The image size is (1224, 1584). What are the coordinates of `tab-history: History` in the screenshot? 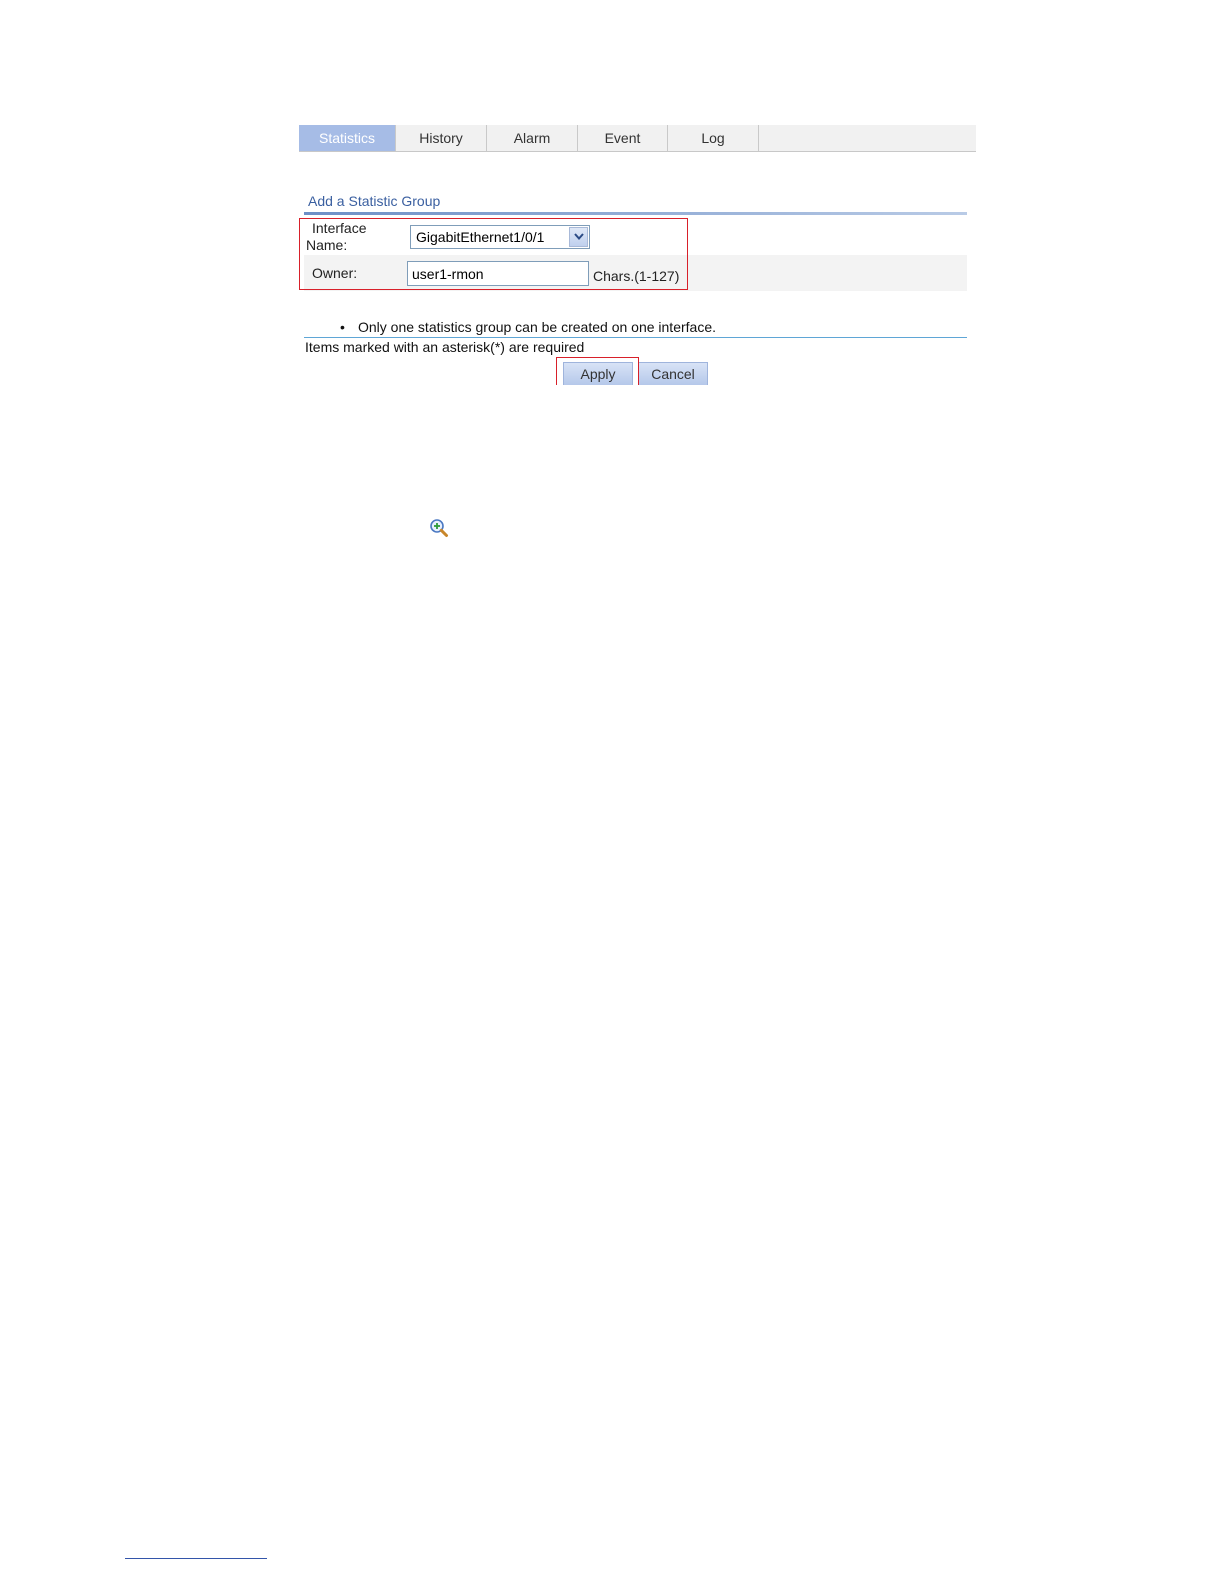 It's located at (441, 138).